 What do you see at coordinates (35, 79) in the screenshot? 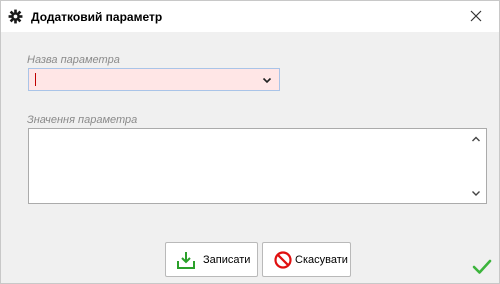
I see `text-cursor` at bounding box center [35, 79].